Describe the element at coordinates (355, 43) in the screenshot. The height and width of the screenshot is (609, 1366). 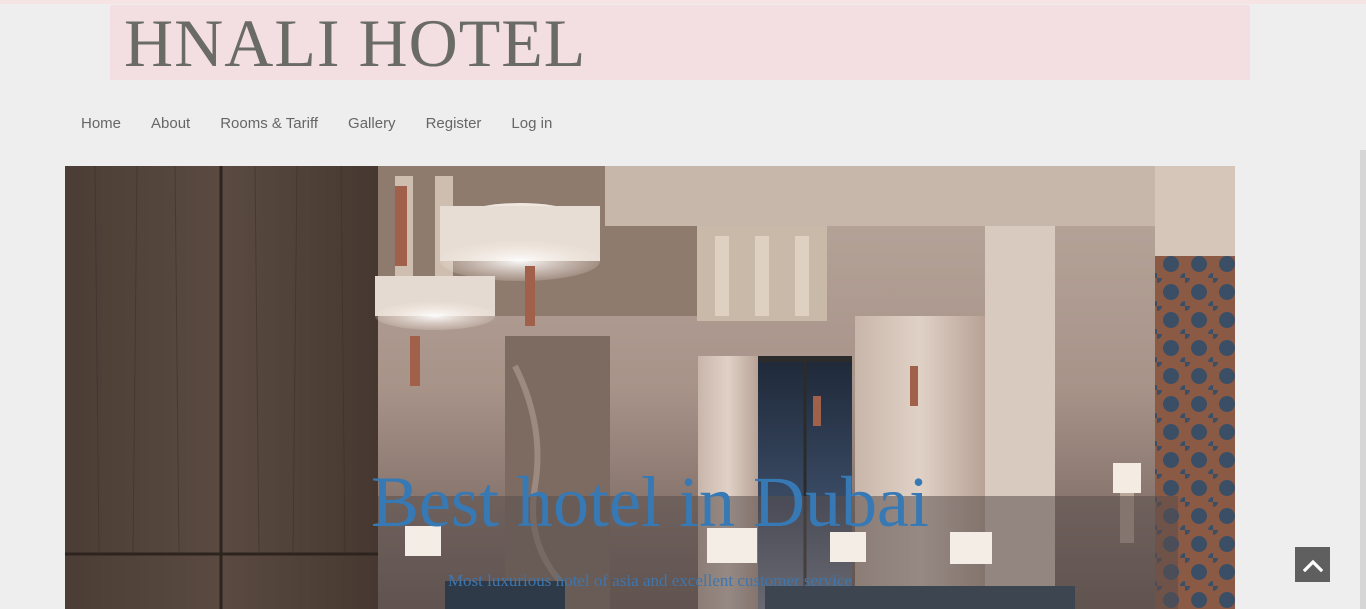
I see `site-title: HNALI HOTEL` at that location.